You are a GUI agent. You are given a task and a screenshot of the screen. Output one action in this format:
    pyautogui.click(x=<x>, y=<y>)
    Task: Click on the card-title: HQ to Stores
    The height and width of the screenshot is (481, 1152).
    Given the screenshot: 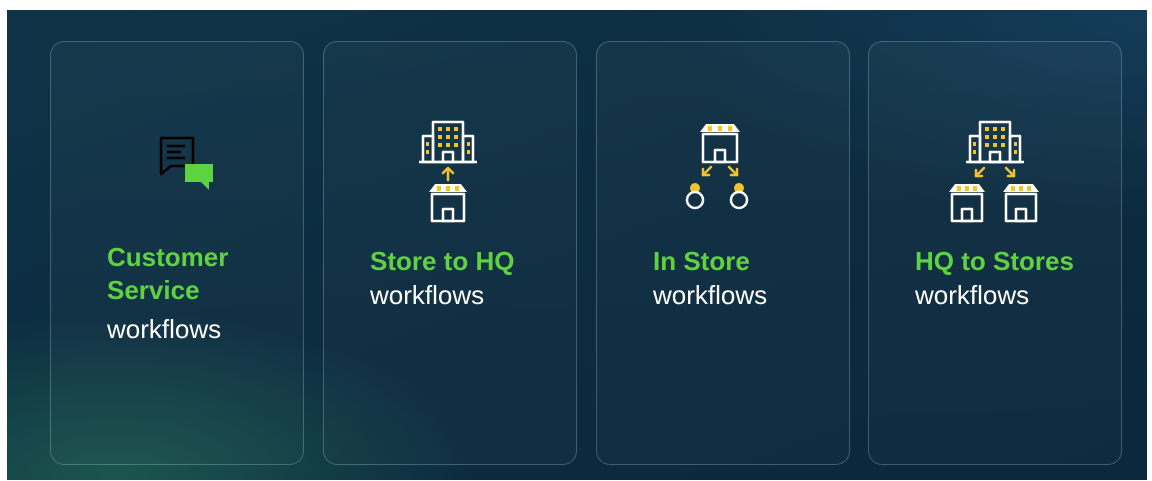 What is the action you would take?
    pyautogui.click(x=994, y=261)
    